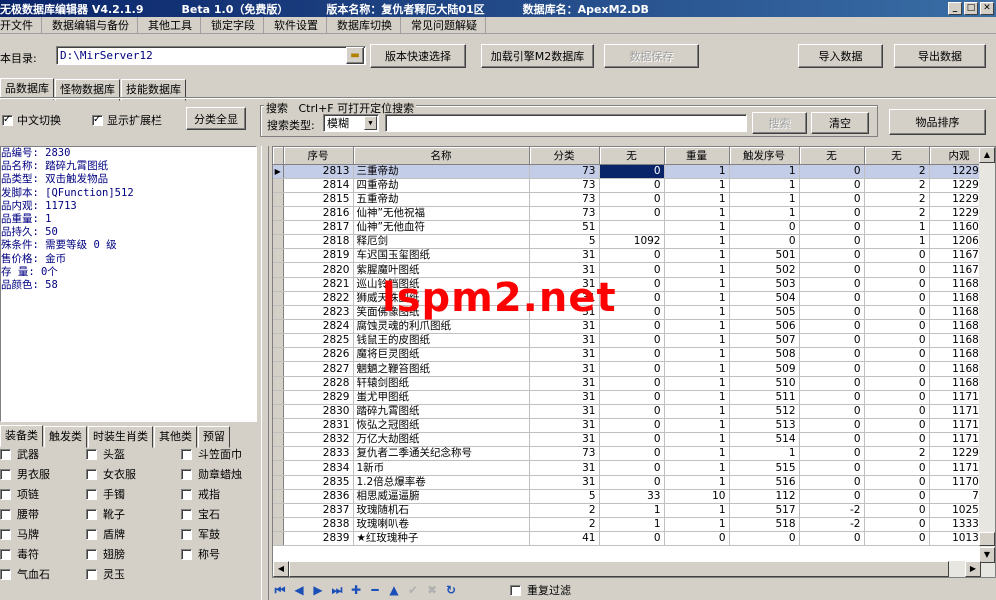 The height and width of the screenshot is (600, 996). Describe the element at coordinates (631, 214) in the screenshot. I see `table-row: 2816 仙神”无他祝福 73 0 1 1 0 2 12290` at that location.